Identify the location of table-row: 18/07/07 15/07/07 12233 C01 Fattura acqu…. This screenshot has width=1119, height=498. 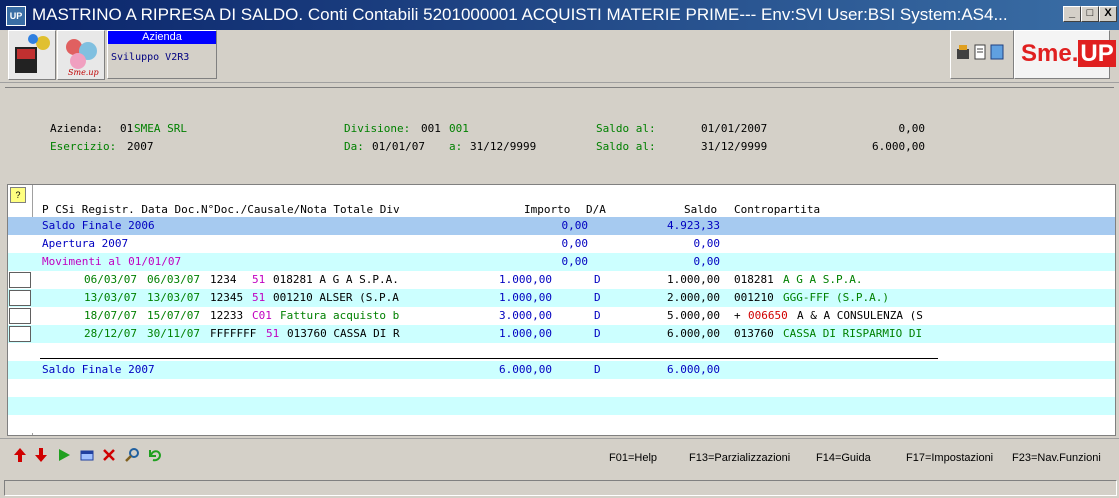
(561, 316).